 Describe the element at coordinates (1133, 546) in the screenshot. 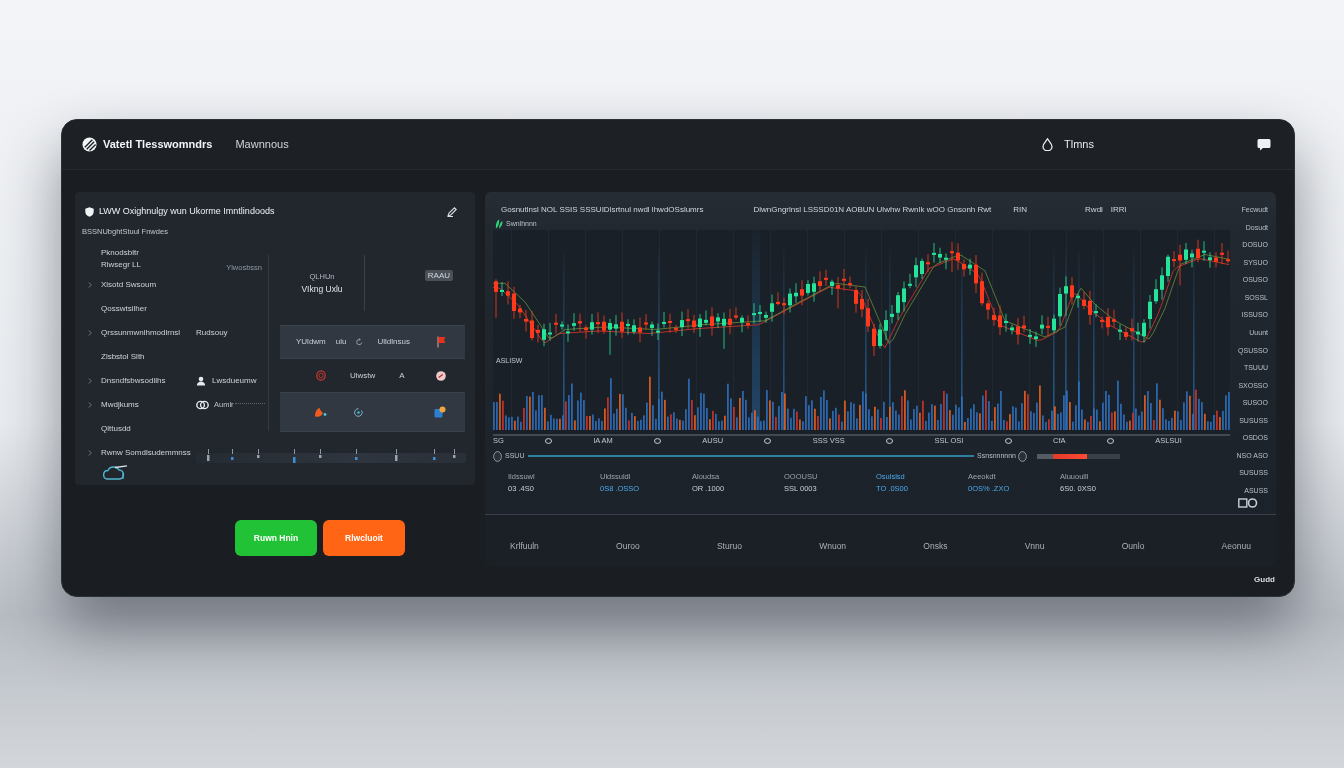

I see `column-header: Ounlo` at that location.